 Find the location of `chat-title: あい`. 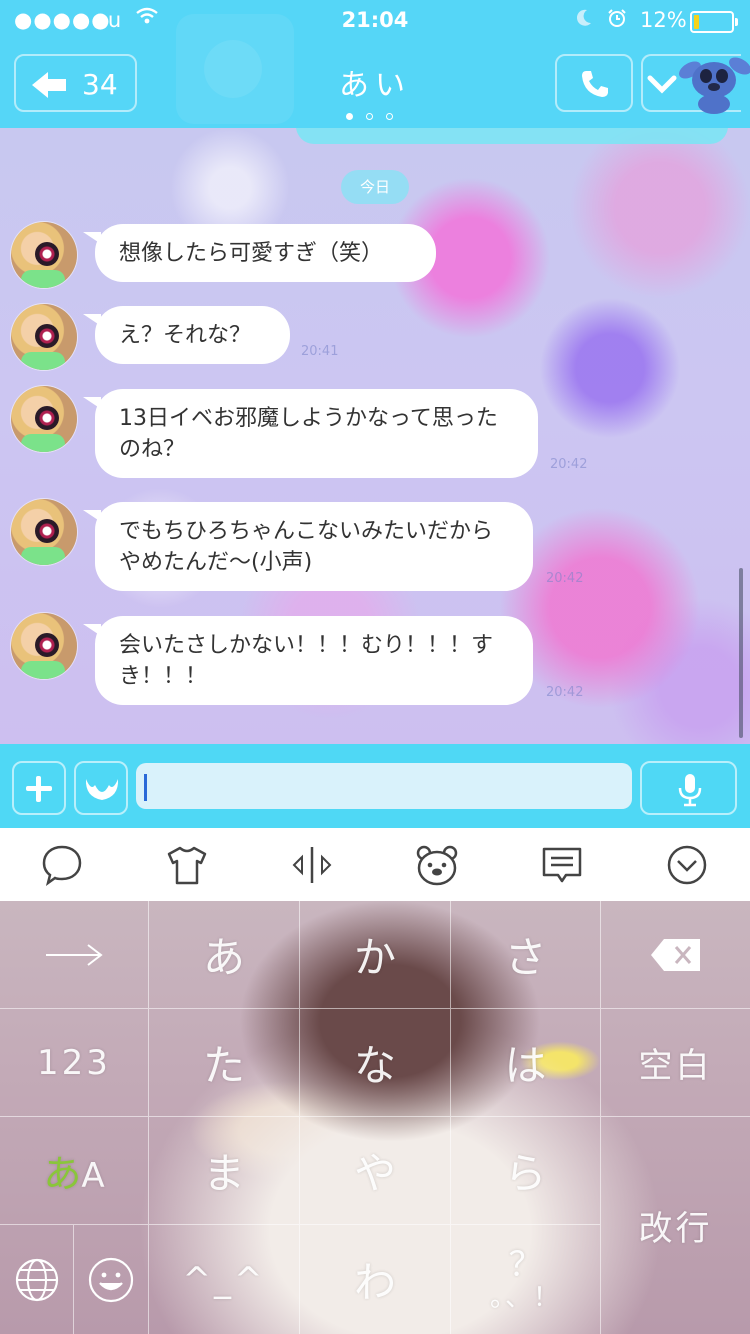

chat-title: あい is located at coordinates (375, 82).